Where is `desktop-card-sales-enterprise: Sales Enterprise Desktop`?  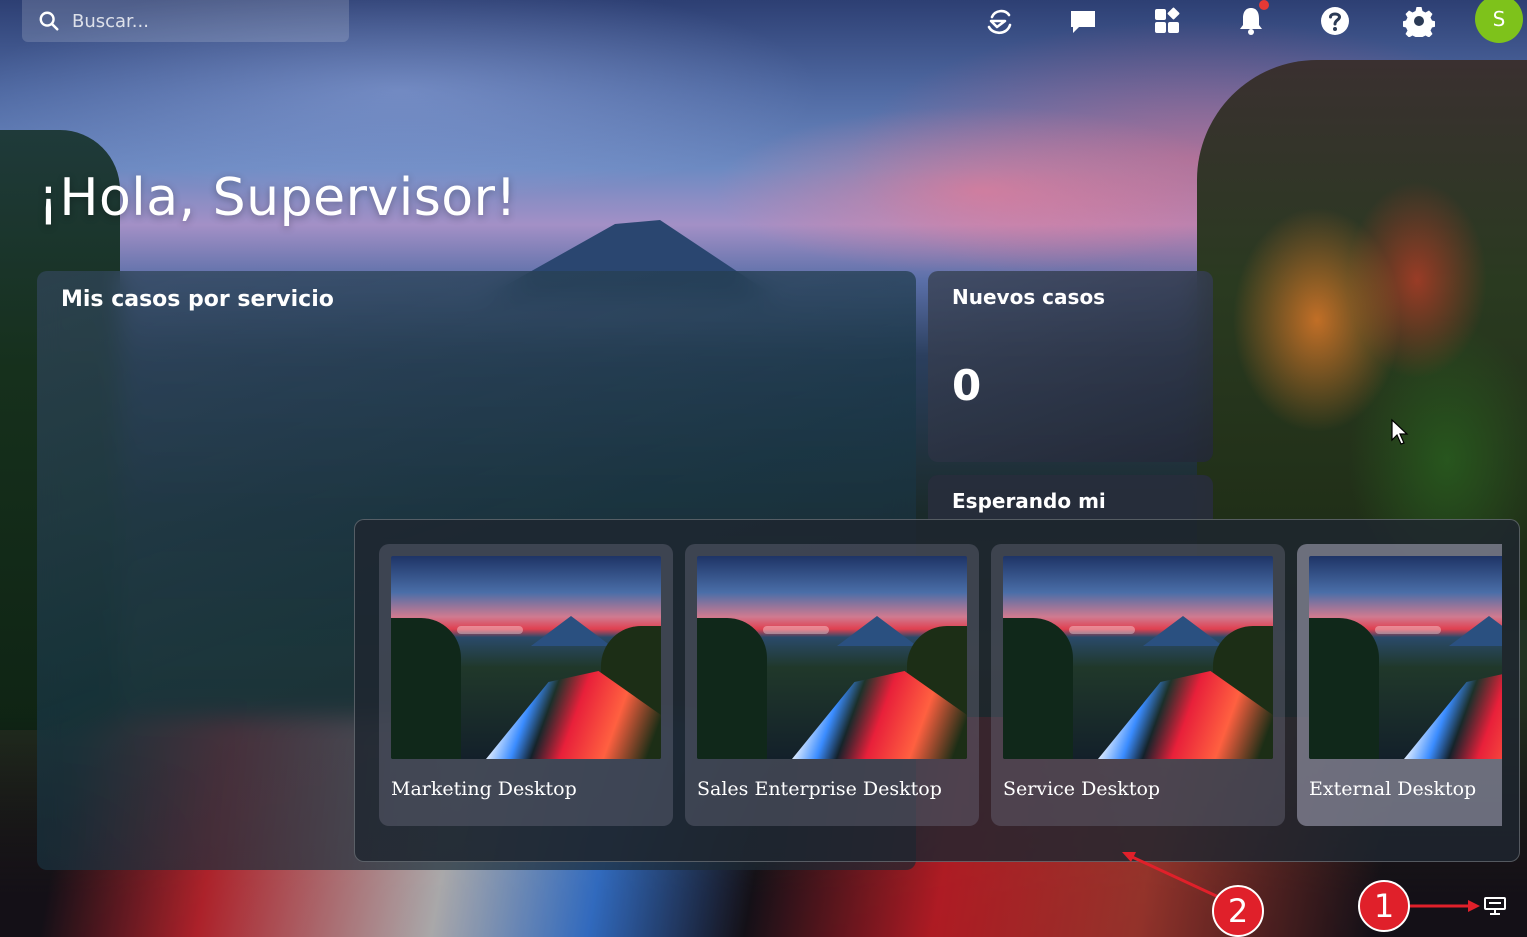
desktop-card-sales-enterprise: Sales Enterprise Desktop is located at coordinates (832, 685).